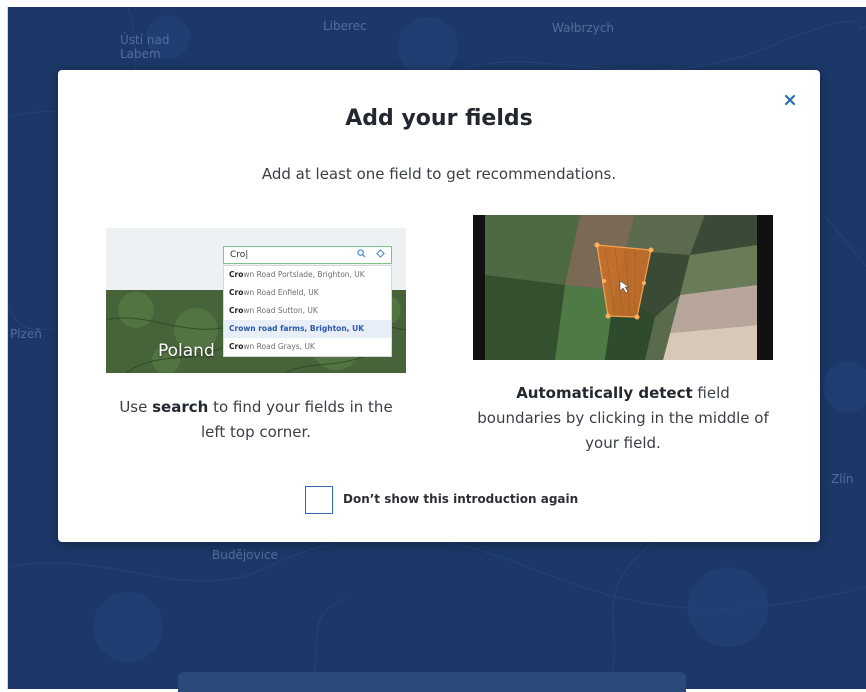 This screenshot has width=866, height=692. Describe the element at coordinates (432, 682) in the screenshot. I see `bottom-panel-edge` at that location.